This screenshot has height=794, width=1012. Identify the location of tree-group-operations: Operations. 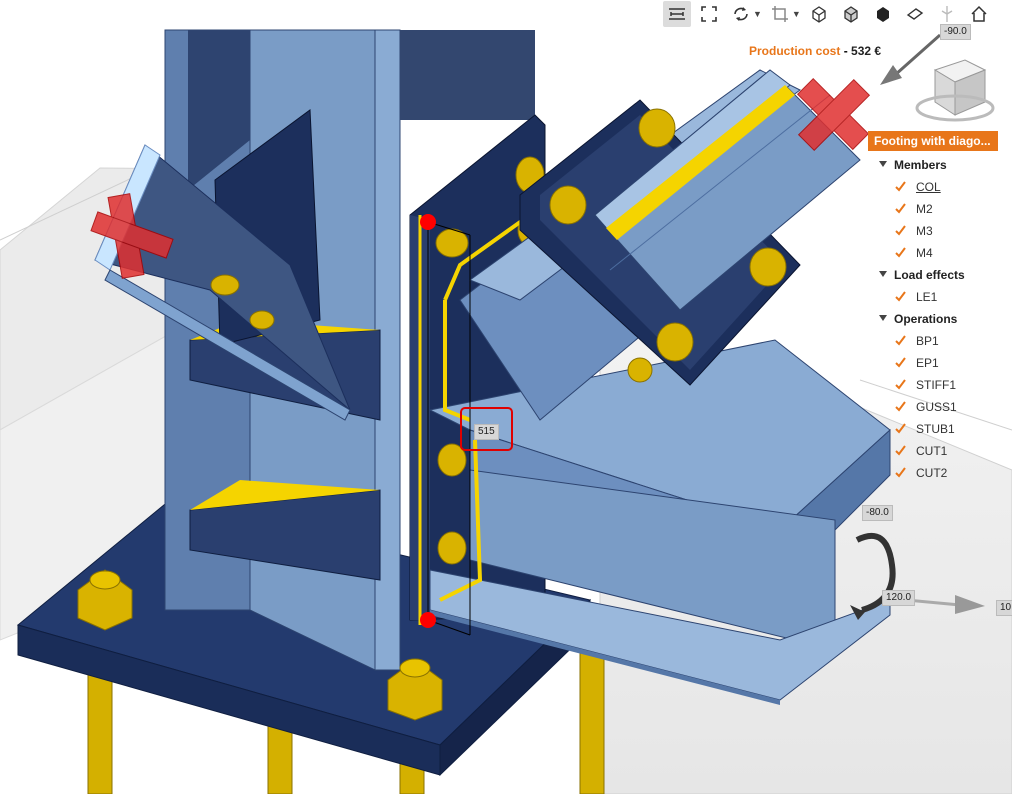
(944, 319).